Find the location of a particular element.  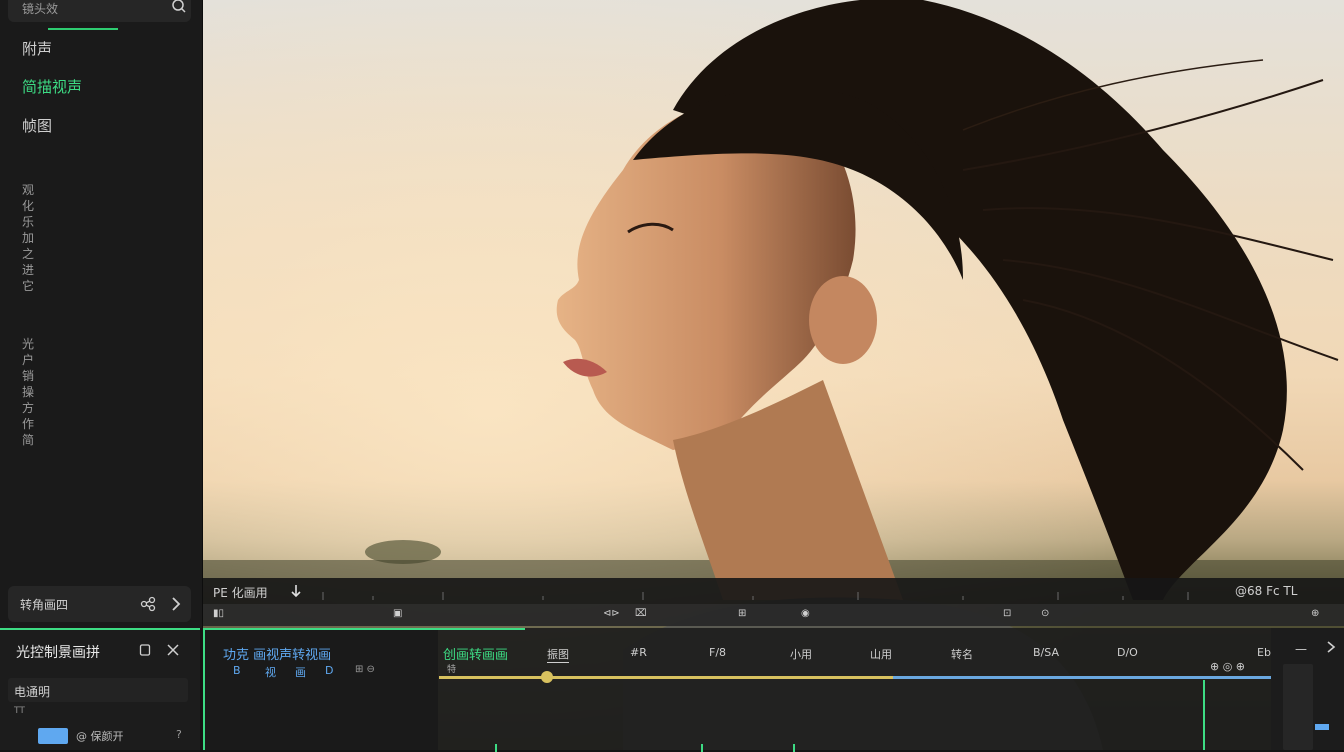

sidebar-item-2: 帧图 is located at coordinates (37, 125).